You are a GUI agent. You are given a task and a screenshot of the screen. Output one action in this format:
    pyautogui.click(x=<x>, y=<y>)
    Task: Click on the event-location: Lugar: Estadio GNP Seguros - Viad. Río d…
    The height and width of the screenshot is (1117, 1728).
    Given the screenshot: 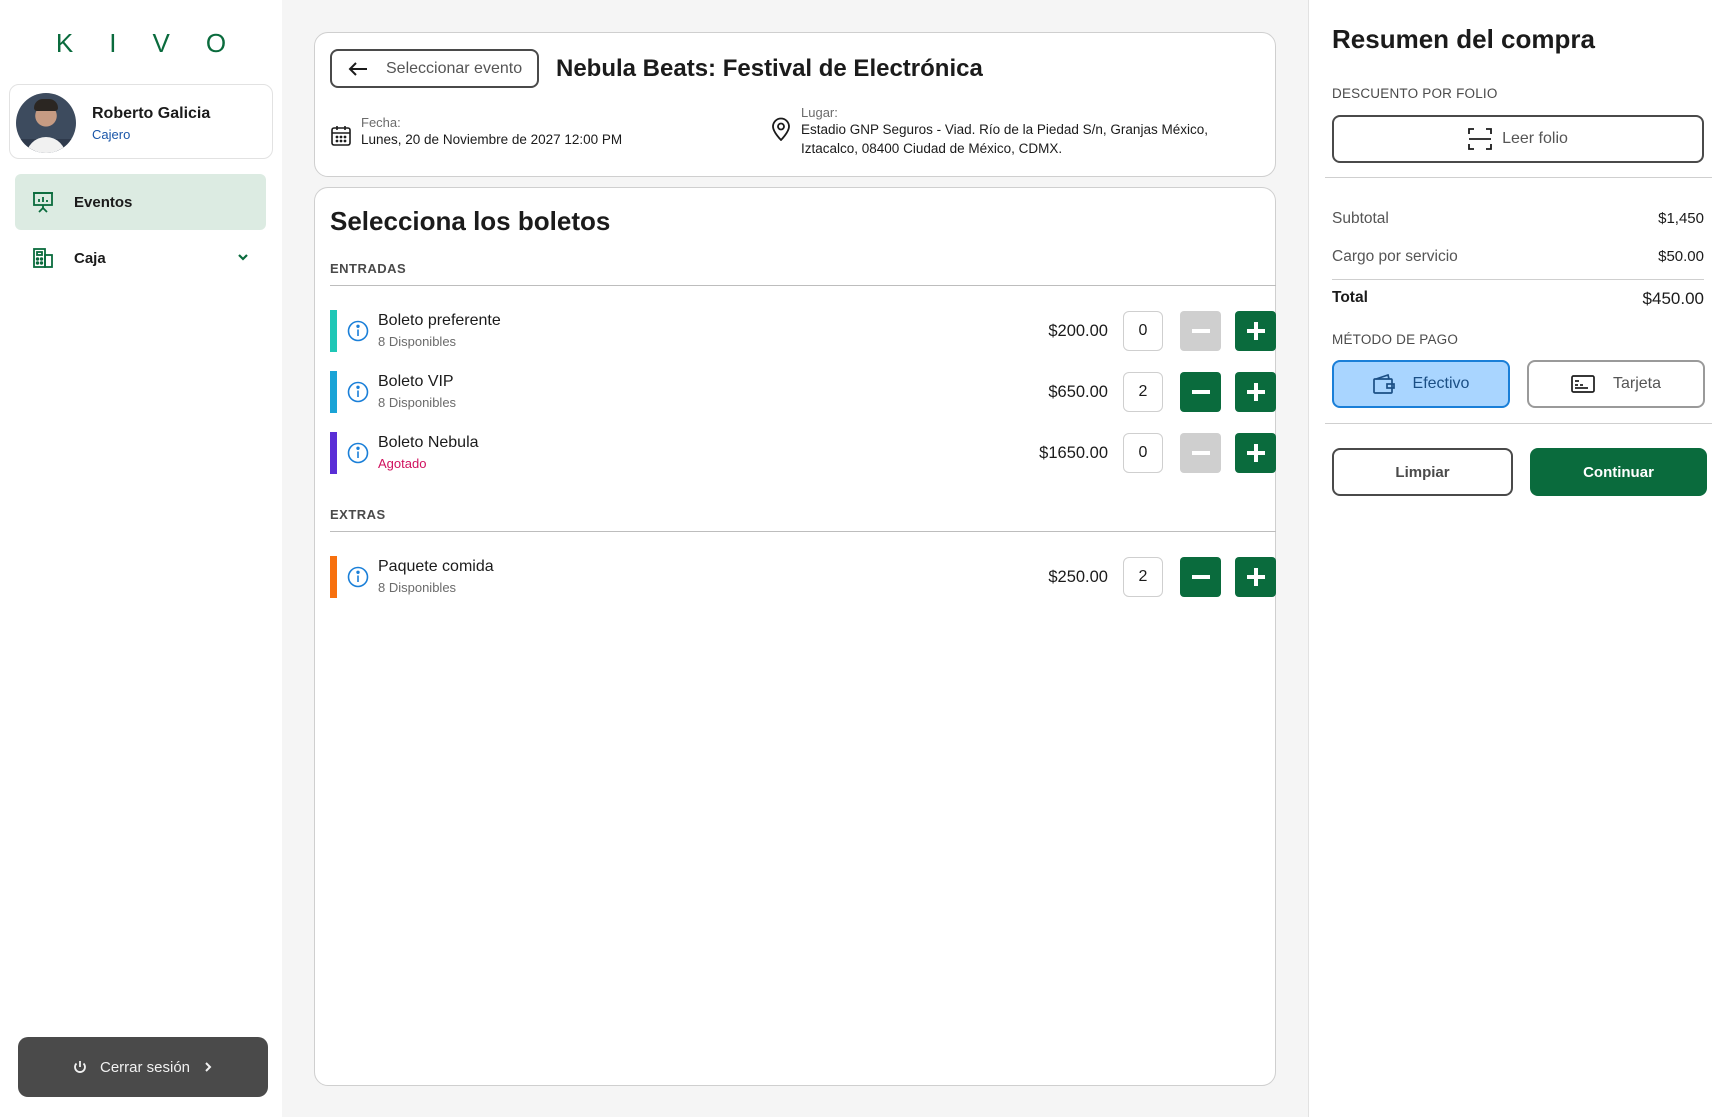 What is the action you would take?
    pyautogui.click(x=989, y=131)
    